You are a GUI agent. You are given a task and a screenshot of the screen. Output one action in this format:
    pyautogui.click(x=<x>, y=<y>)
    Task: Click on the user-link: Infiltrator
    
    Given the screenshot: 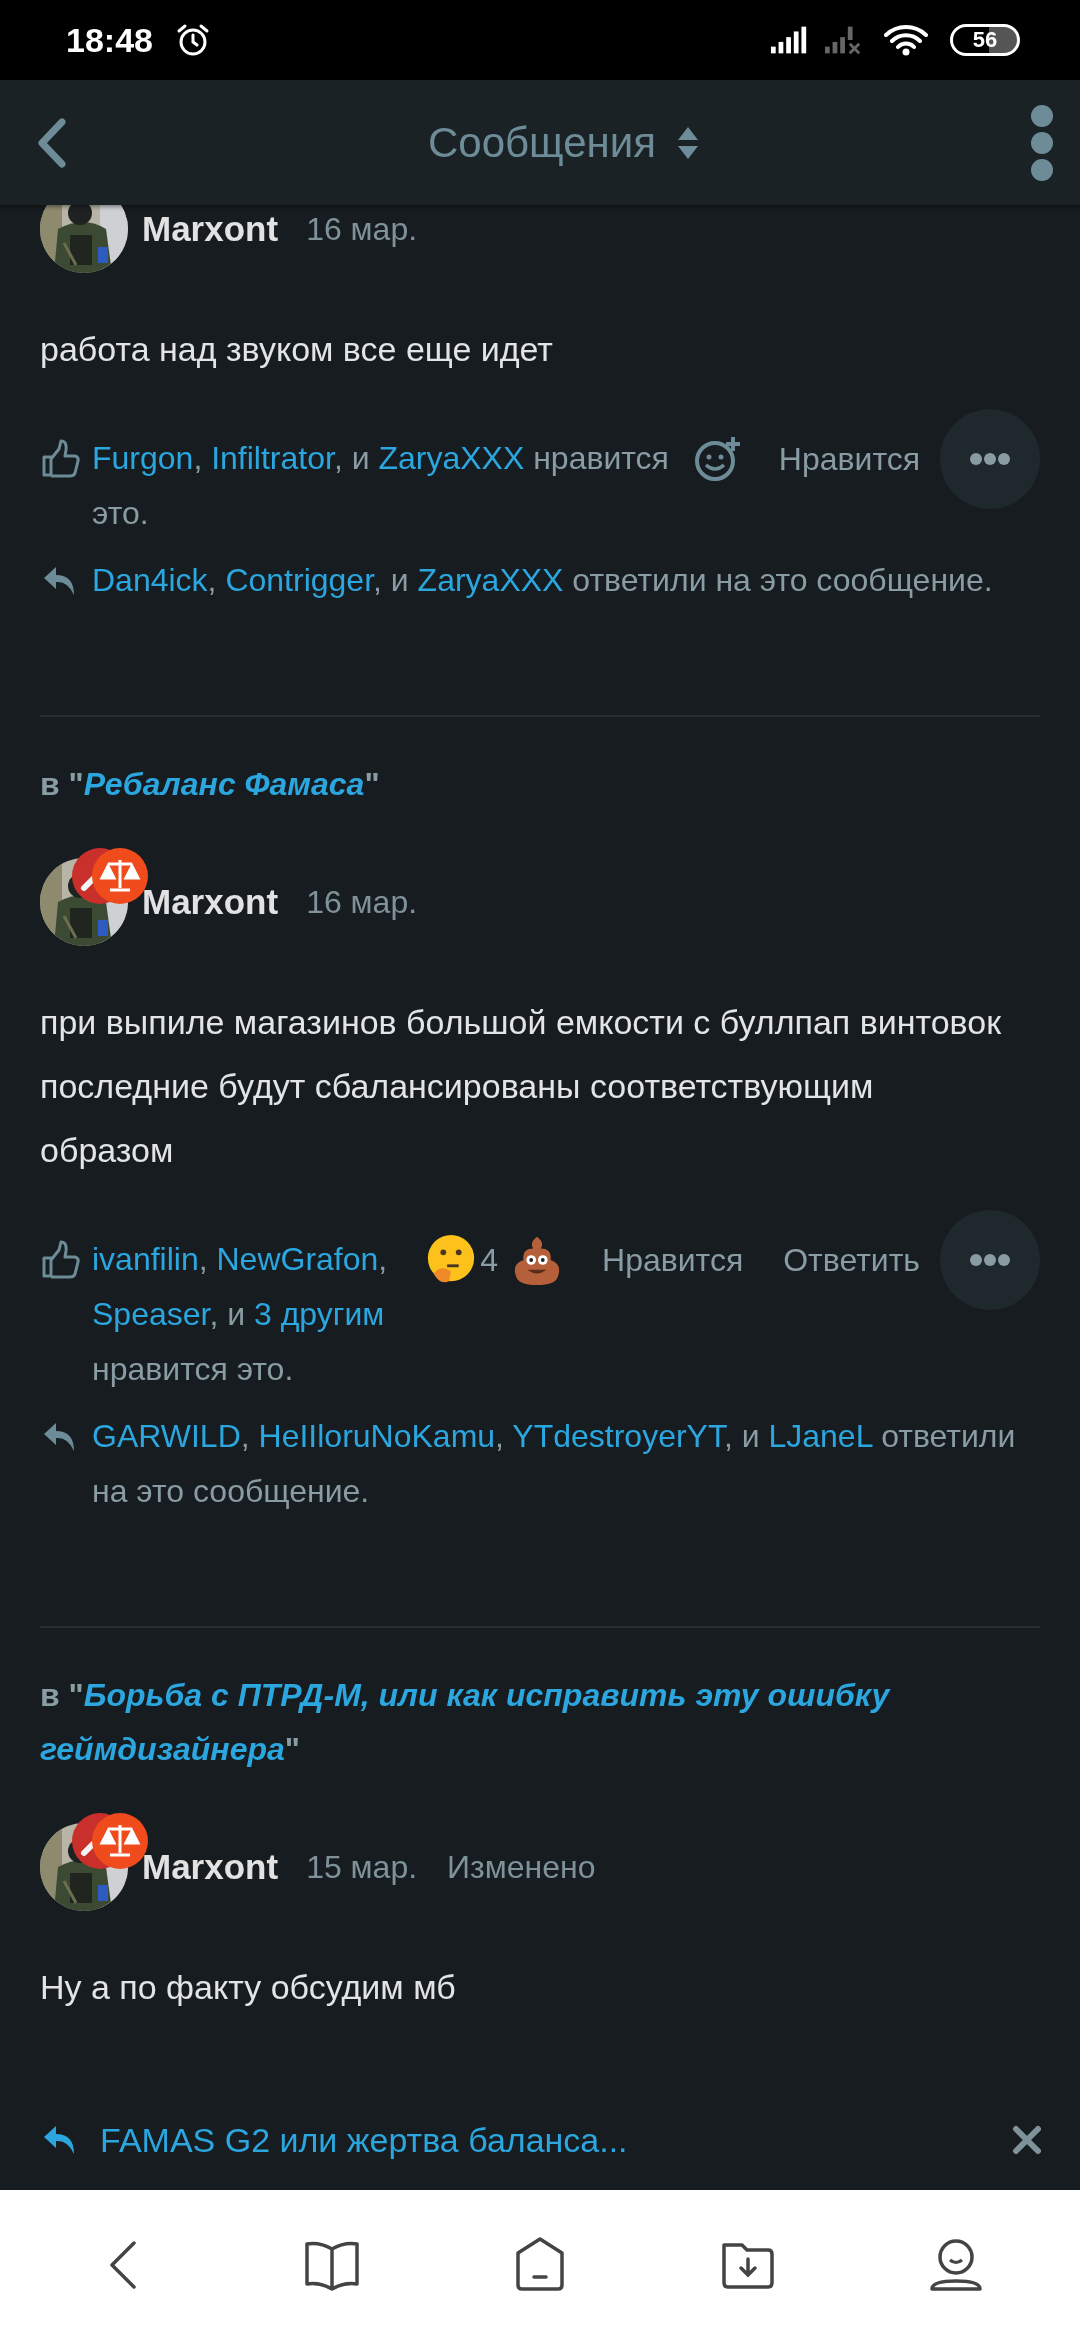 What is the action you would take?
    pyautogui.click(x=272, y=458)
    